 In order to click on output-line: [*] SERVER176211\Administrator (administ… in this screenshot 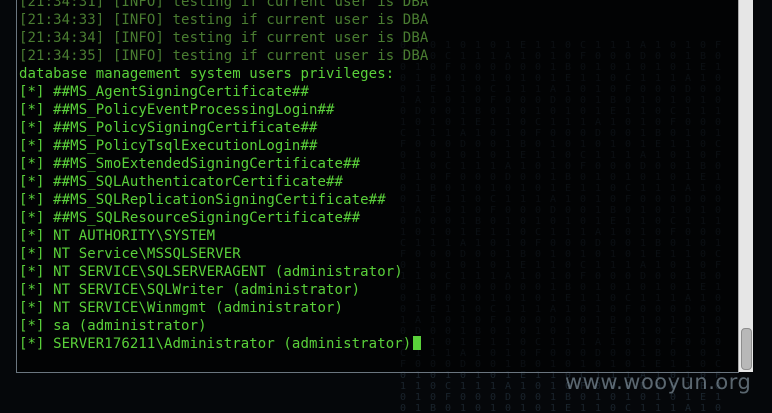, I will do `click(223, 344)`.